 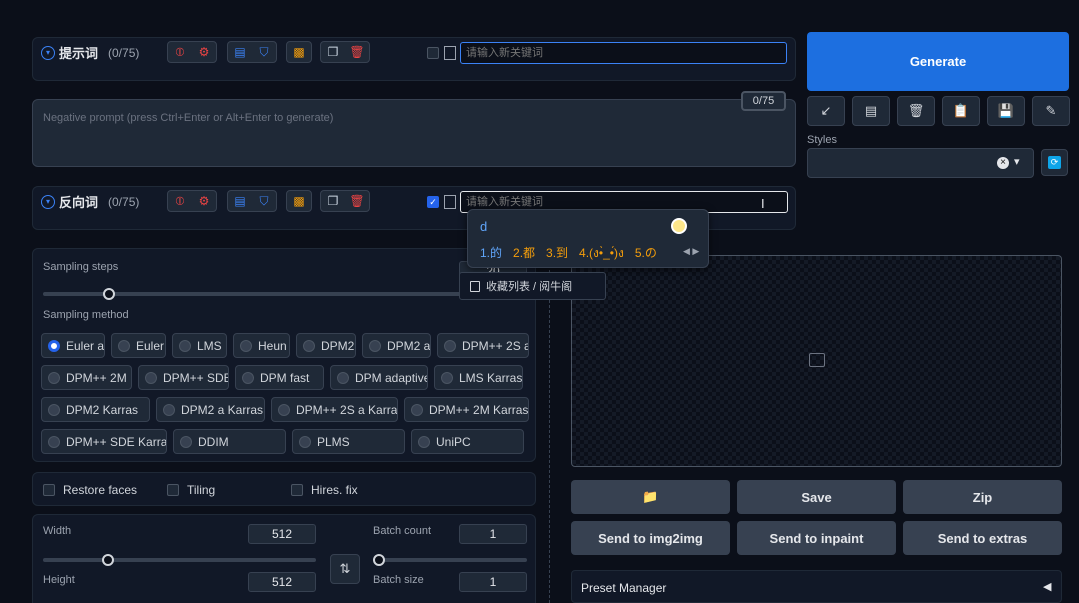 I want to click on prompt-translate-group: ⦶ ⚙, so click(x=192, y=52).